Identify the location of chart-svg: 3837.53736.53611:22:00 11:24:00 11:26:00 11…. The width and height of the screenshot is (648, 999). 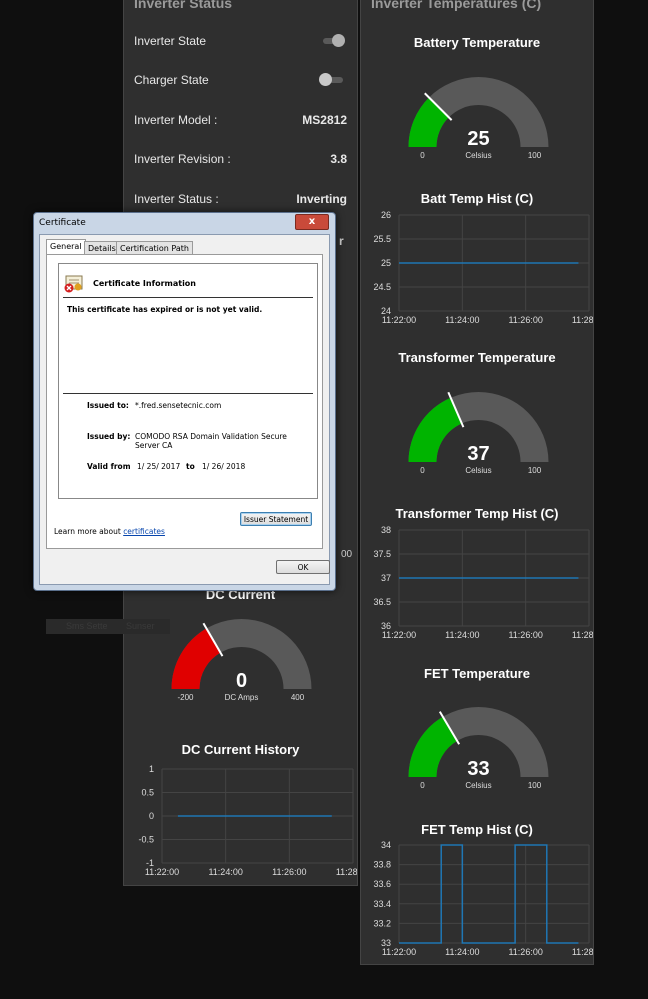
(483, 582).